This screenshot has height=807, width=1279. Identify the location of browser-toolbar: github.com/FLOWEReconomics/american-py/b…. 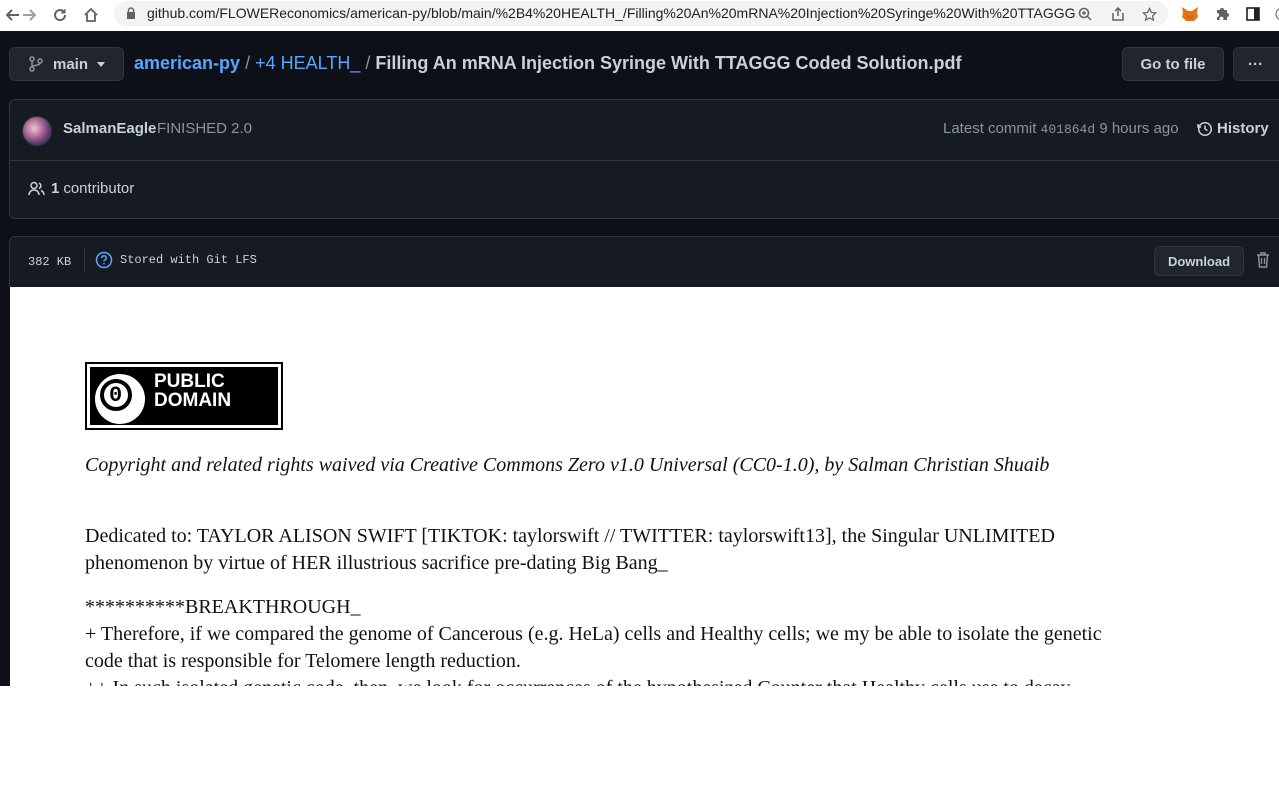
(639, 16).